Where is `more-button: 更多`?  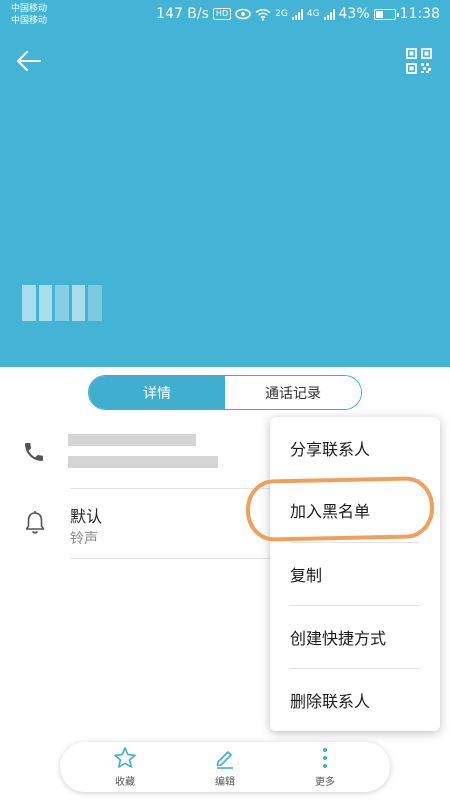 more-button: 更多 is located at coordinates (325, 767).